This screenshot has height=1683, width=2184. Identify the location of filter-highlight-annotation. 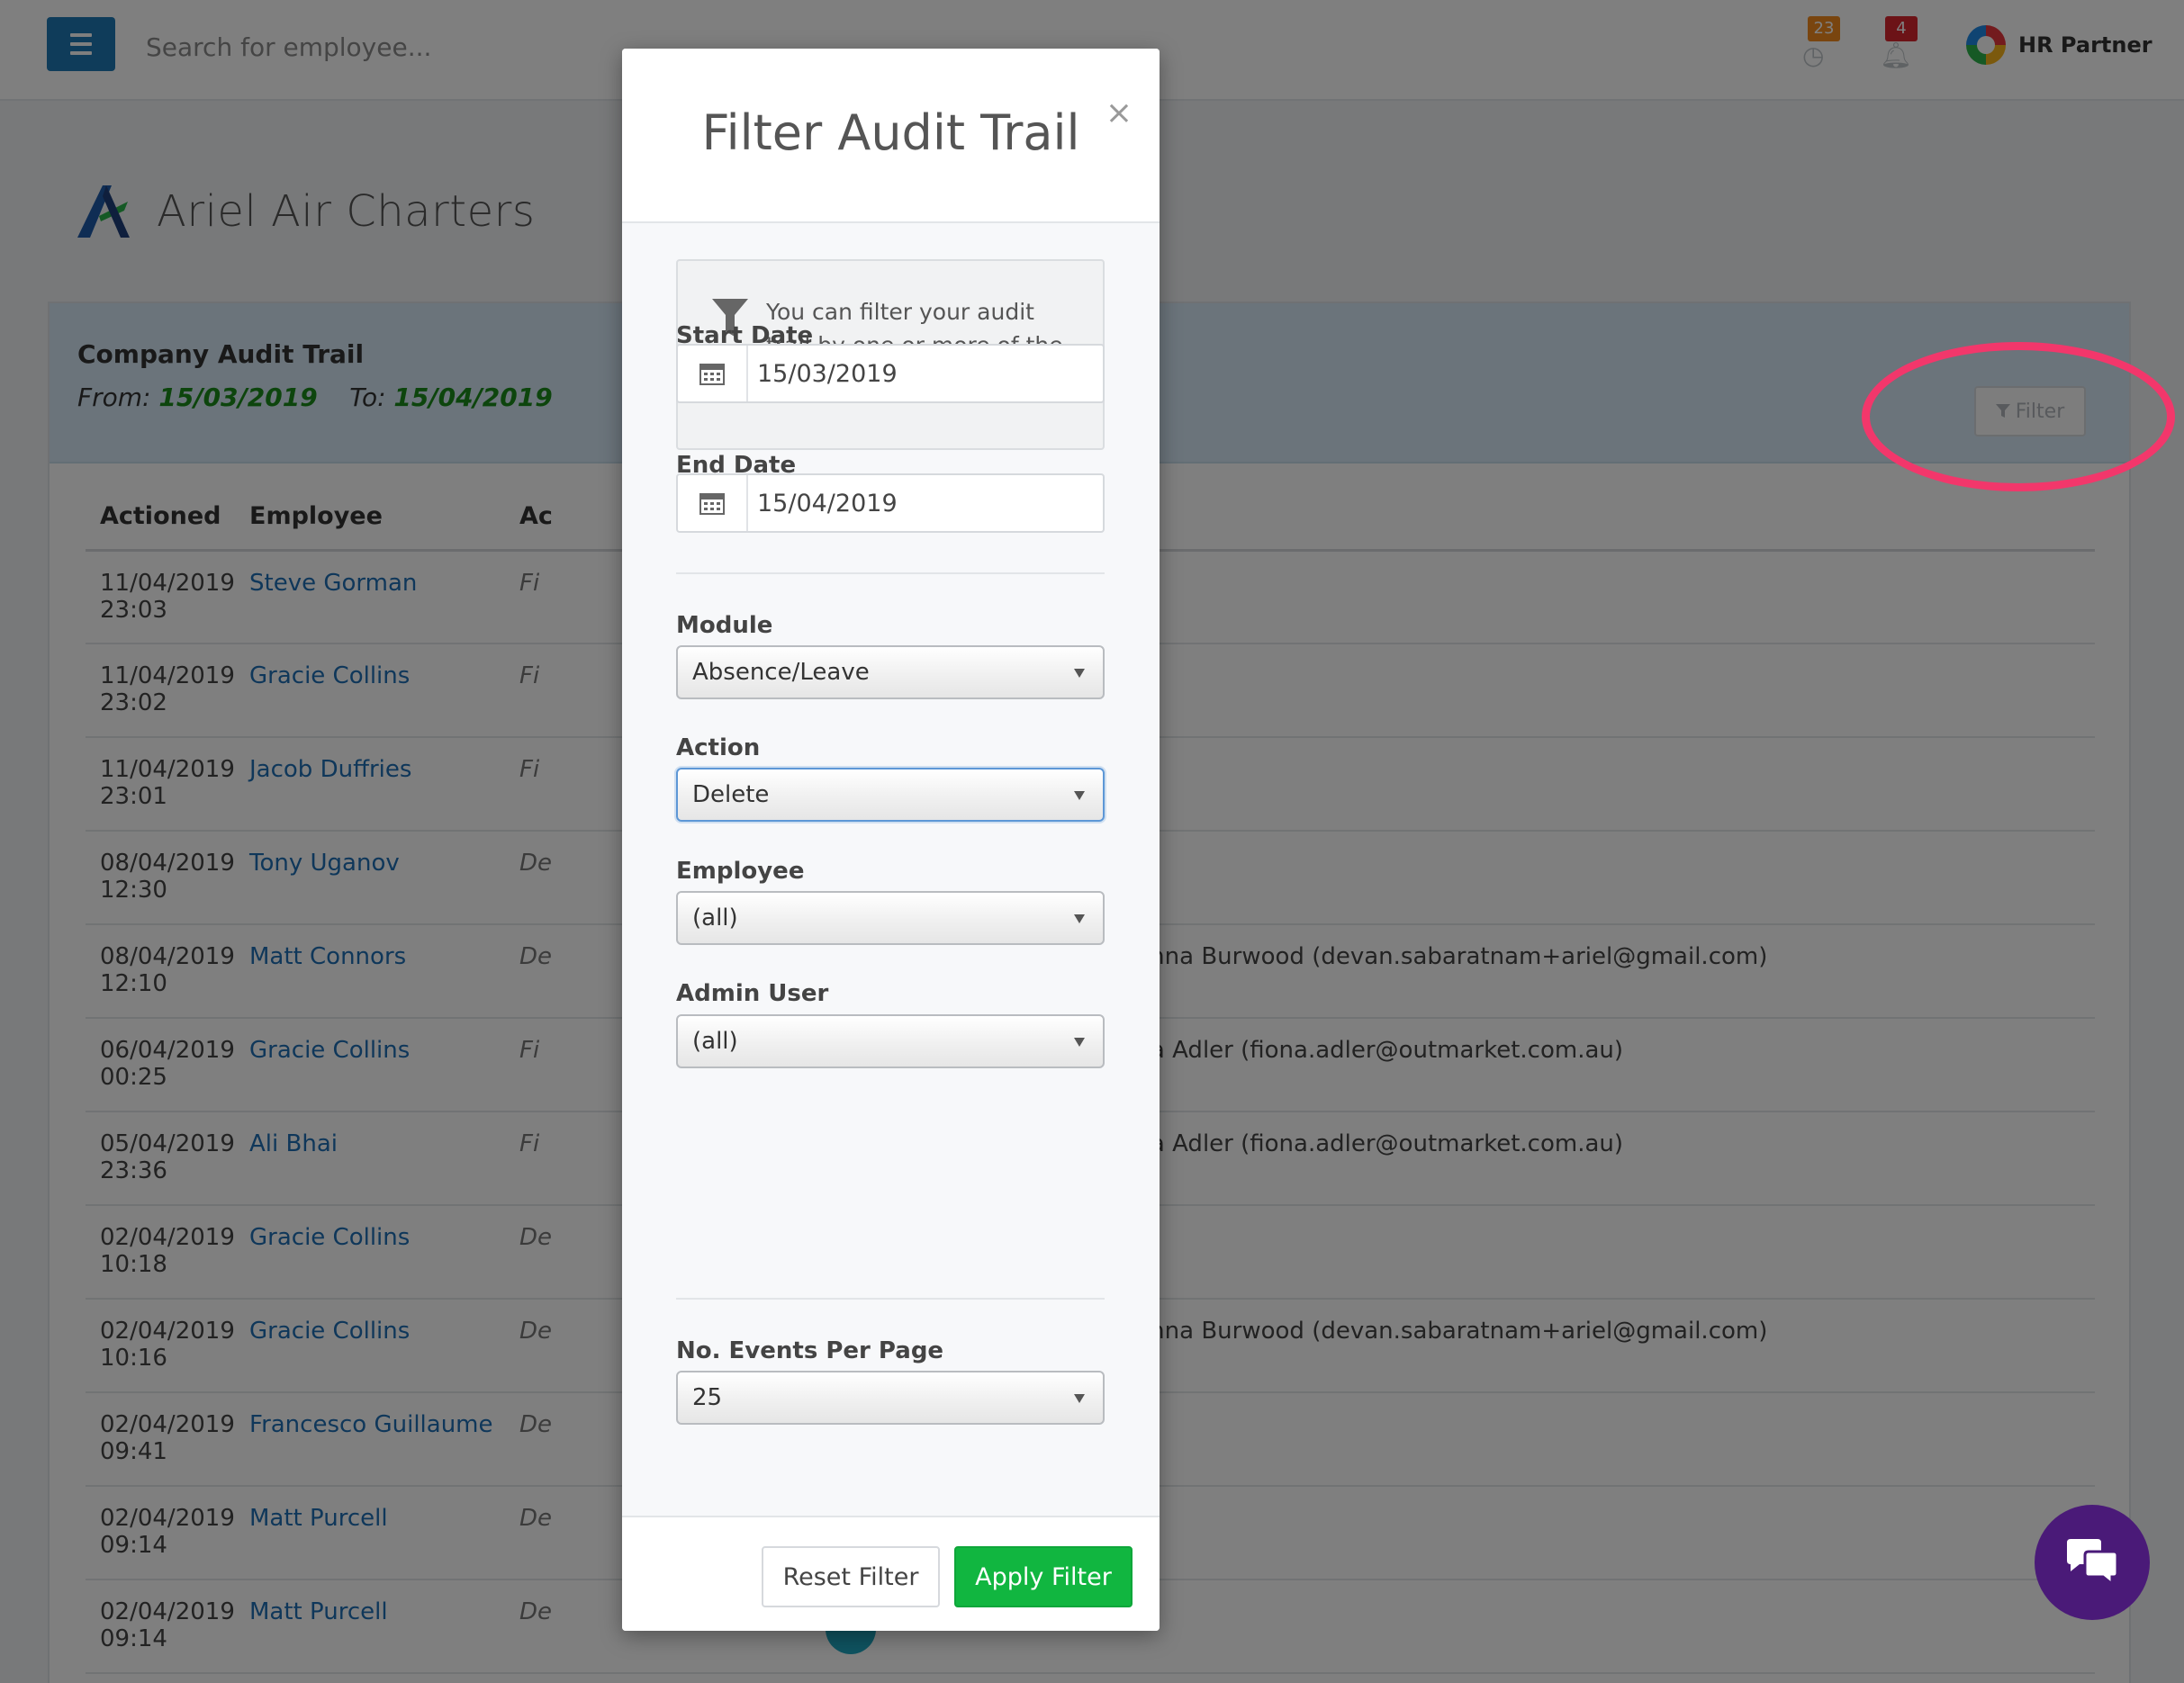
(2018, 416).